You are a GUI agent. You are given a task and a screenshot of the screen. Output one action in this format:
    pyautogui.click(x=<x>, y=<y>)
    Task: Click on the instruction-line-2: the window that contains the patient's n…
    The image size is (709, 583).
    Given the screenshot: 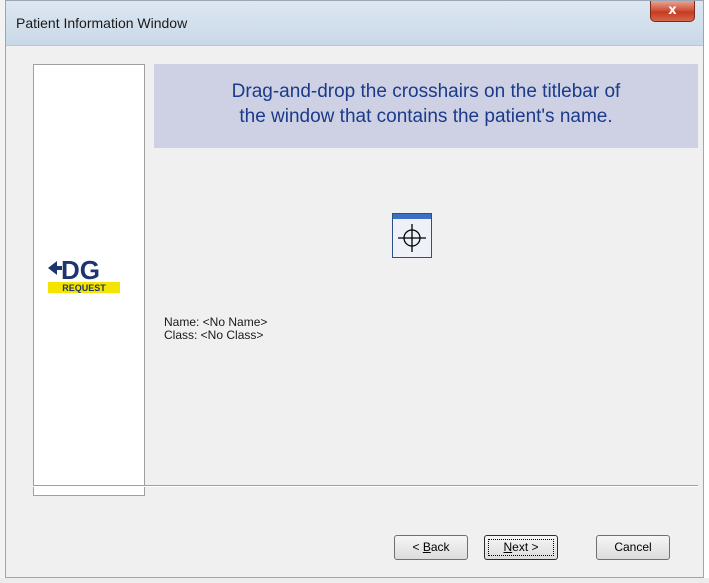 What is the action you would take?
    pyautogui.click(x=426, y=116)
    